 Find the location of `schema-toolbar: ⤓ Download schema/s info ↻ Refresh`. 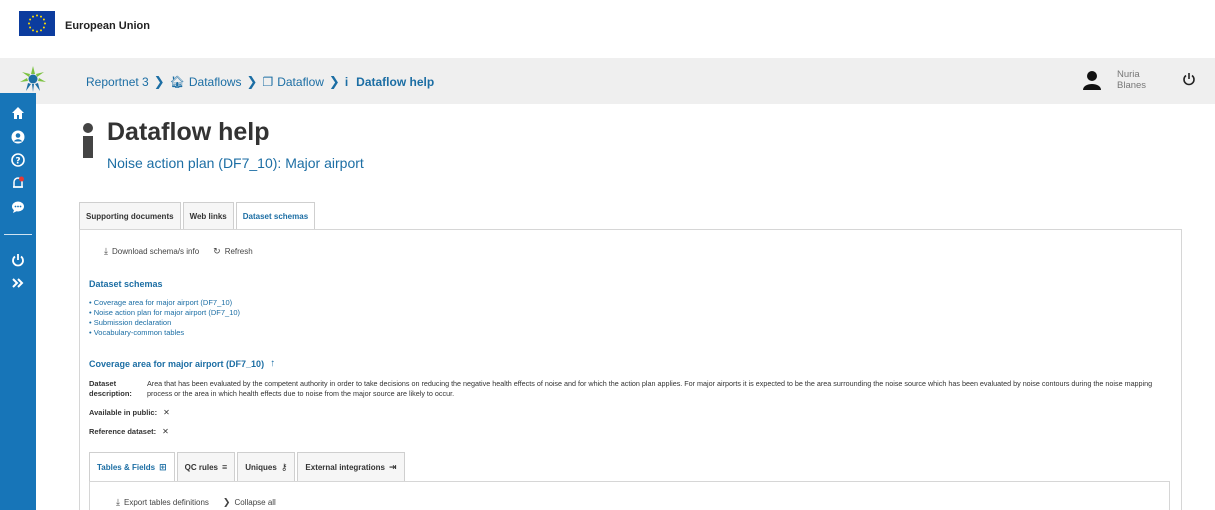

schema-toolbar: ⤓ Download schema/s info ↻ Refresh is located at coordinates (185, 251).